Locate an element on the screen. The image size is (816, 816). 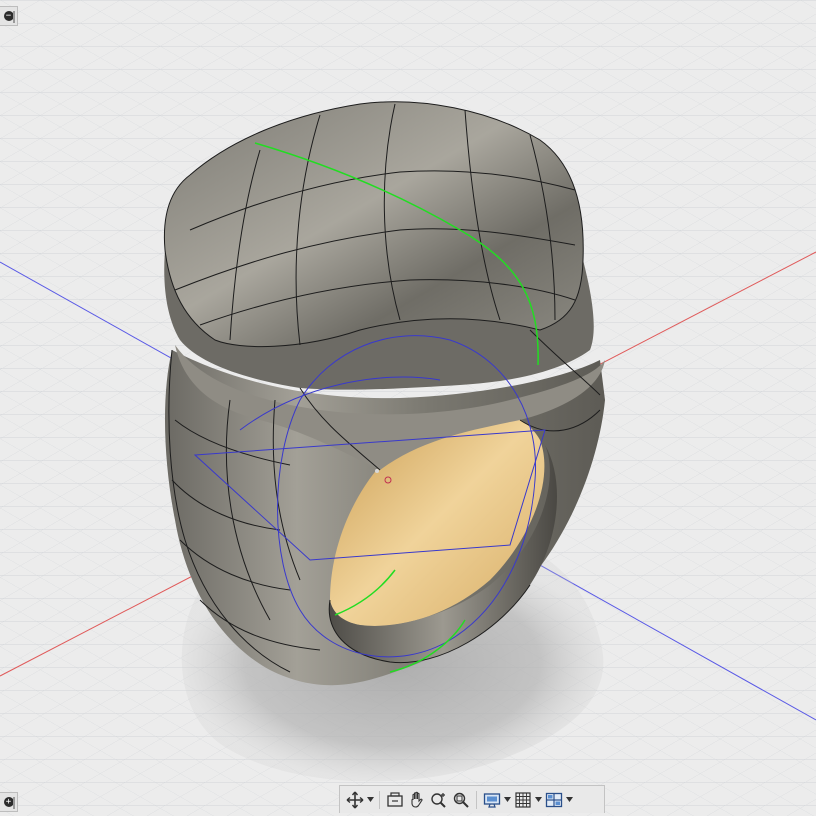
orbit-button is located at coordinates (355, 800).